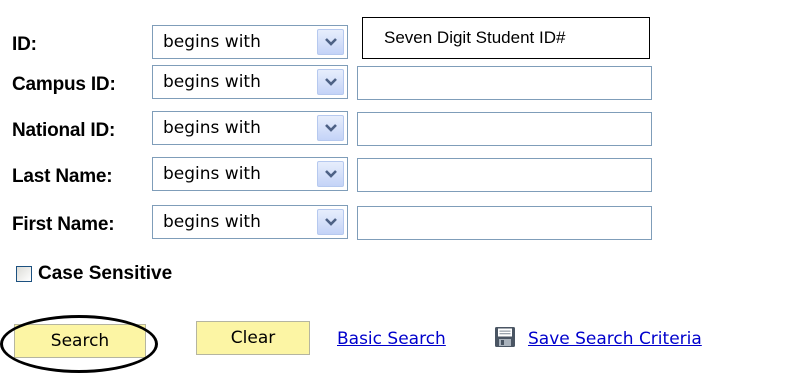  I want to click on basic-search-link: Basic Search, so click(391, 339).